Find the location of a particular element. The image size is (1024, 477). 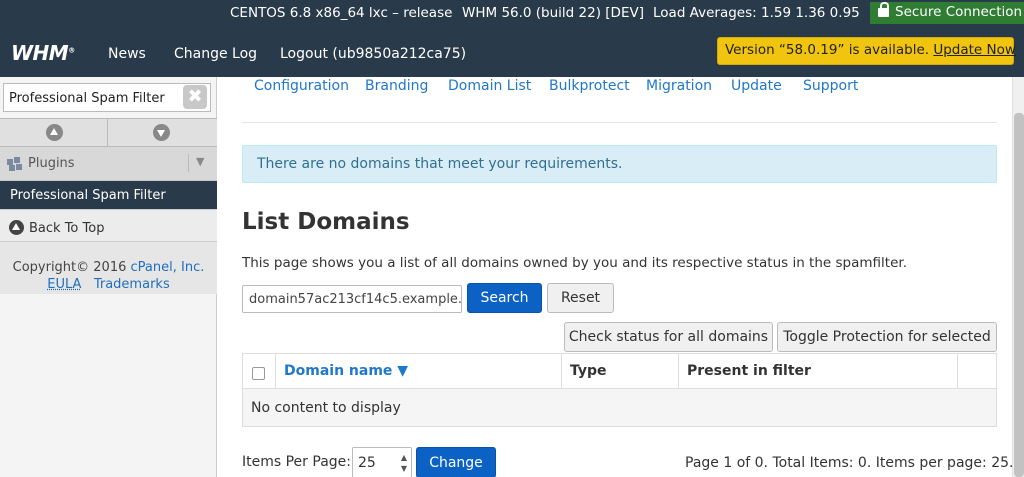

plugins-label: Plugins is located at coordinates (51, 163).